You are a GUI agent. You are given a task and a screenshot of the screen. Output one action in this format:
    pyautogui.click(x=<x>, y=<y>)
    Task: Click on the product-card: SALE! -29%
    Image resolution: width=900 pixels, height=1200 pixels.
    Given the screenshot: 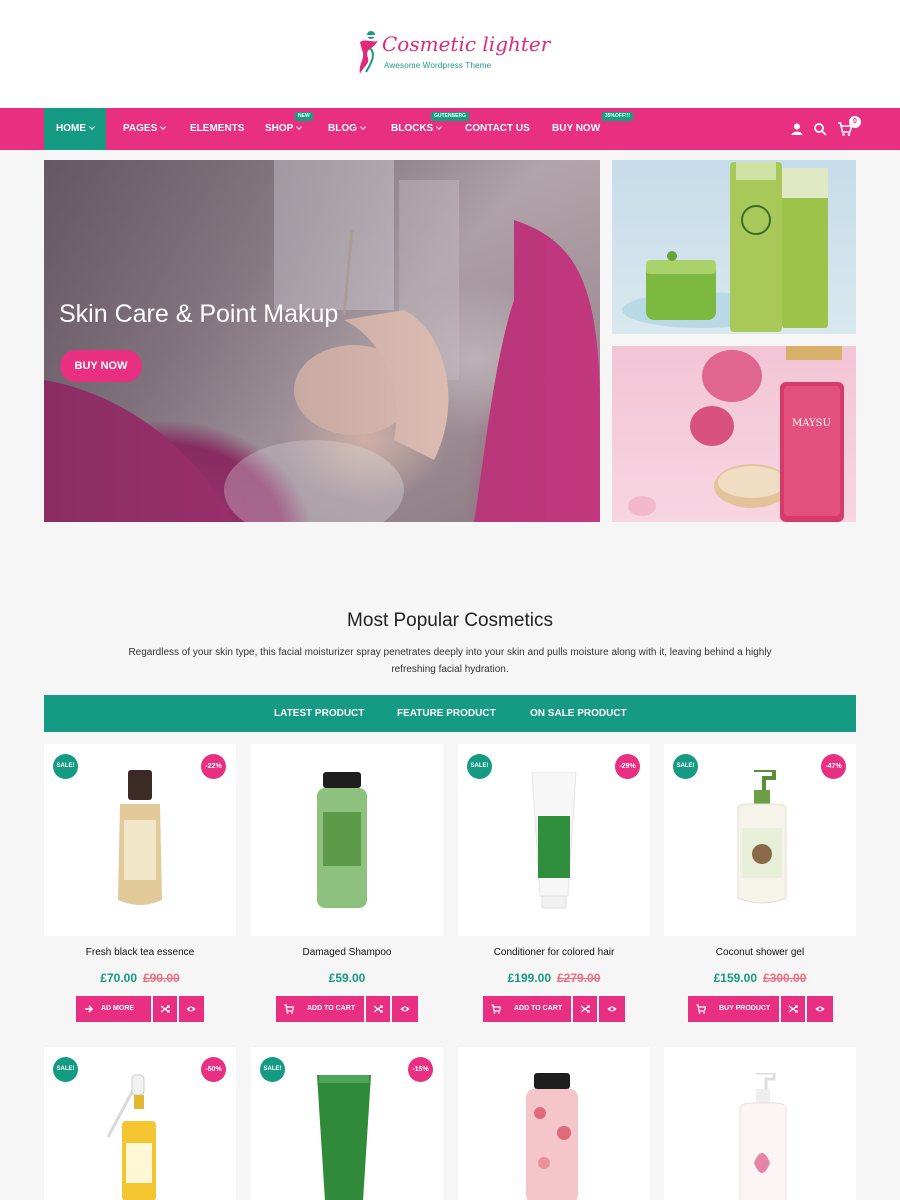 What is the action you would take?
    pyautogui.click(x=554, y=840)
    